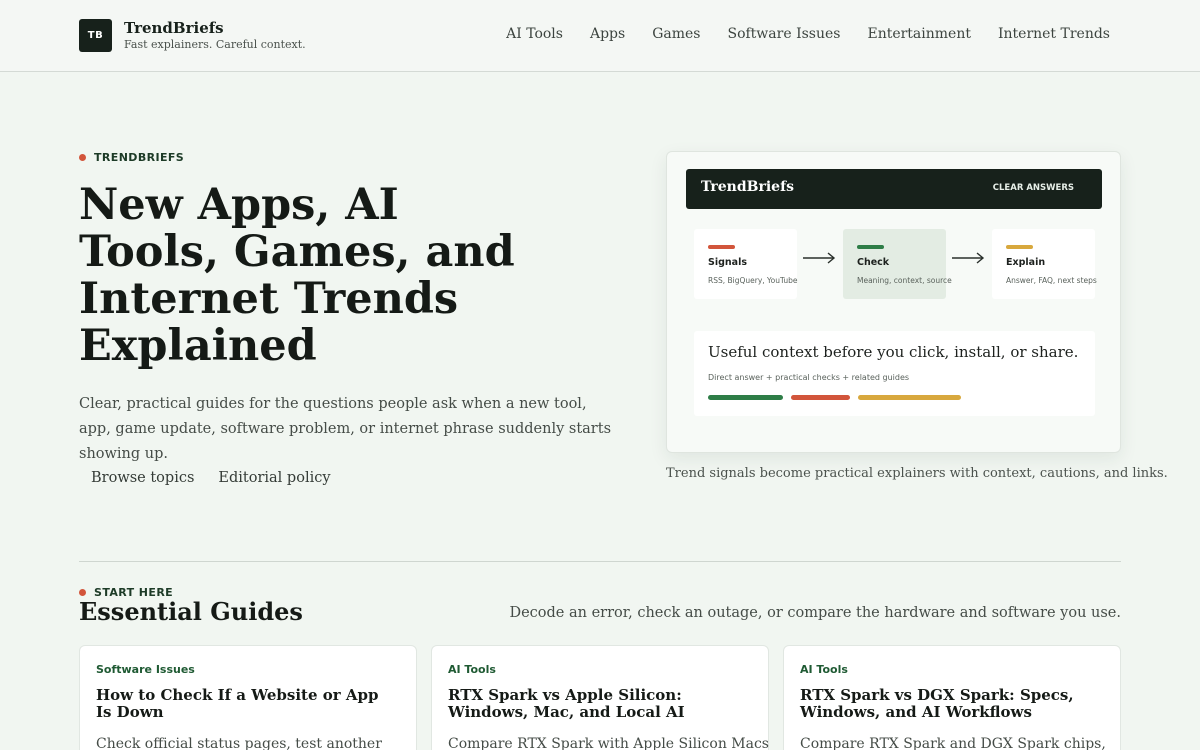  What do you see at coordinates (1054, 34) in the screenshot?
I see `nav-internet-trends: Internet Trends` at bounding box center [1054, 34].